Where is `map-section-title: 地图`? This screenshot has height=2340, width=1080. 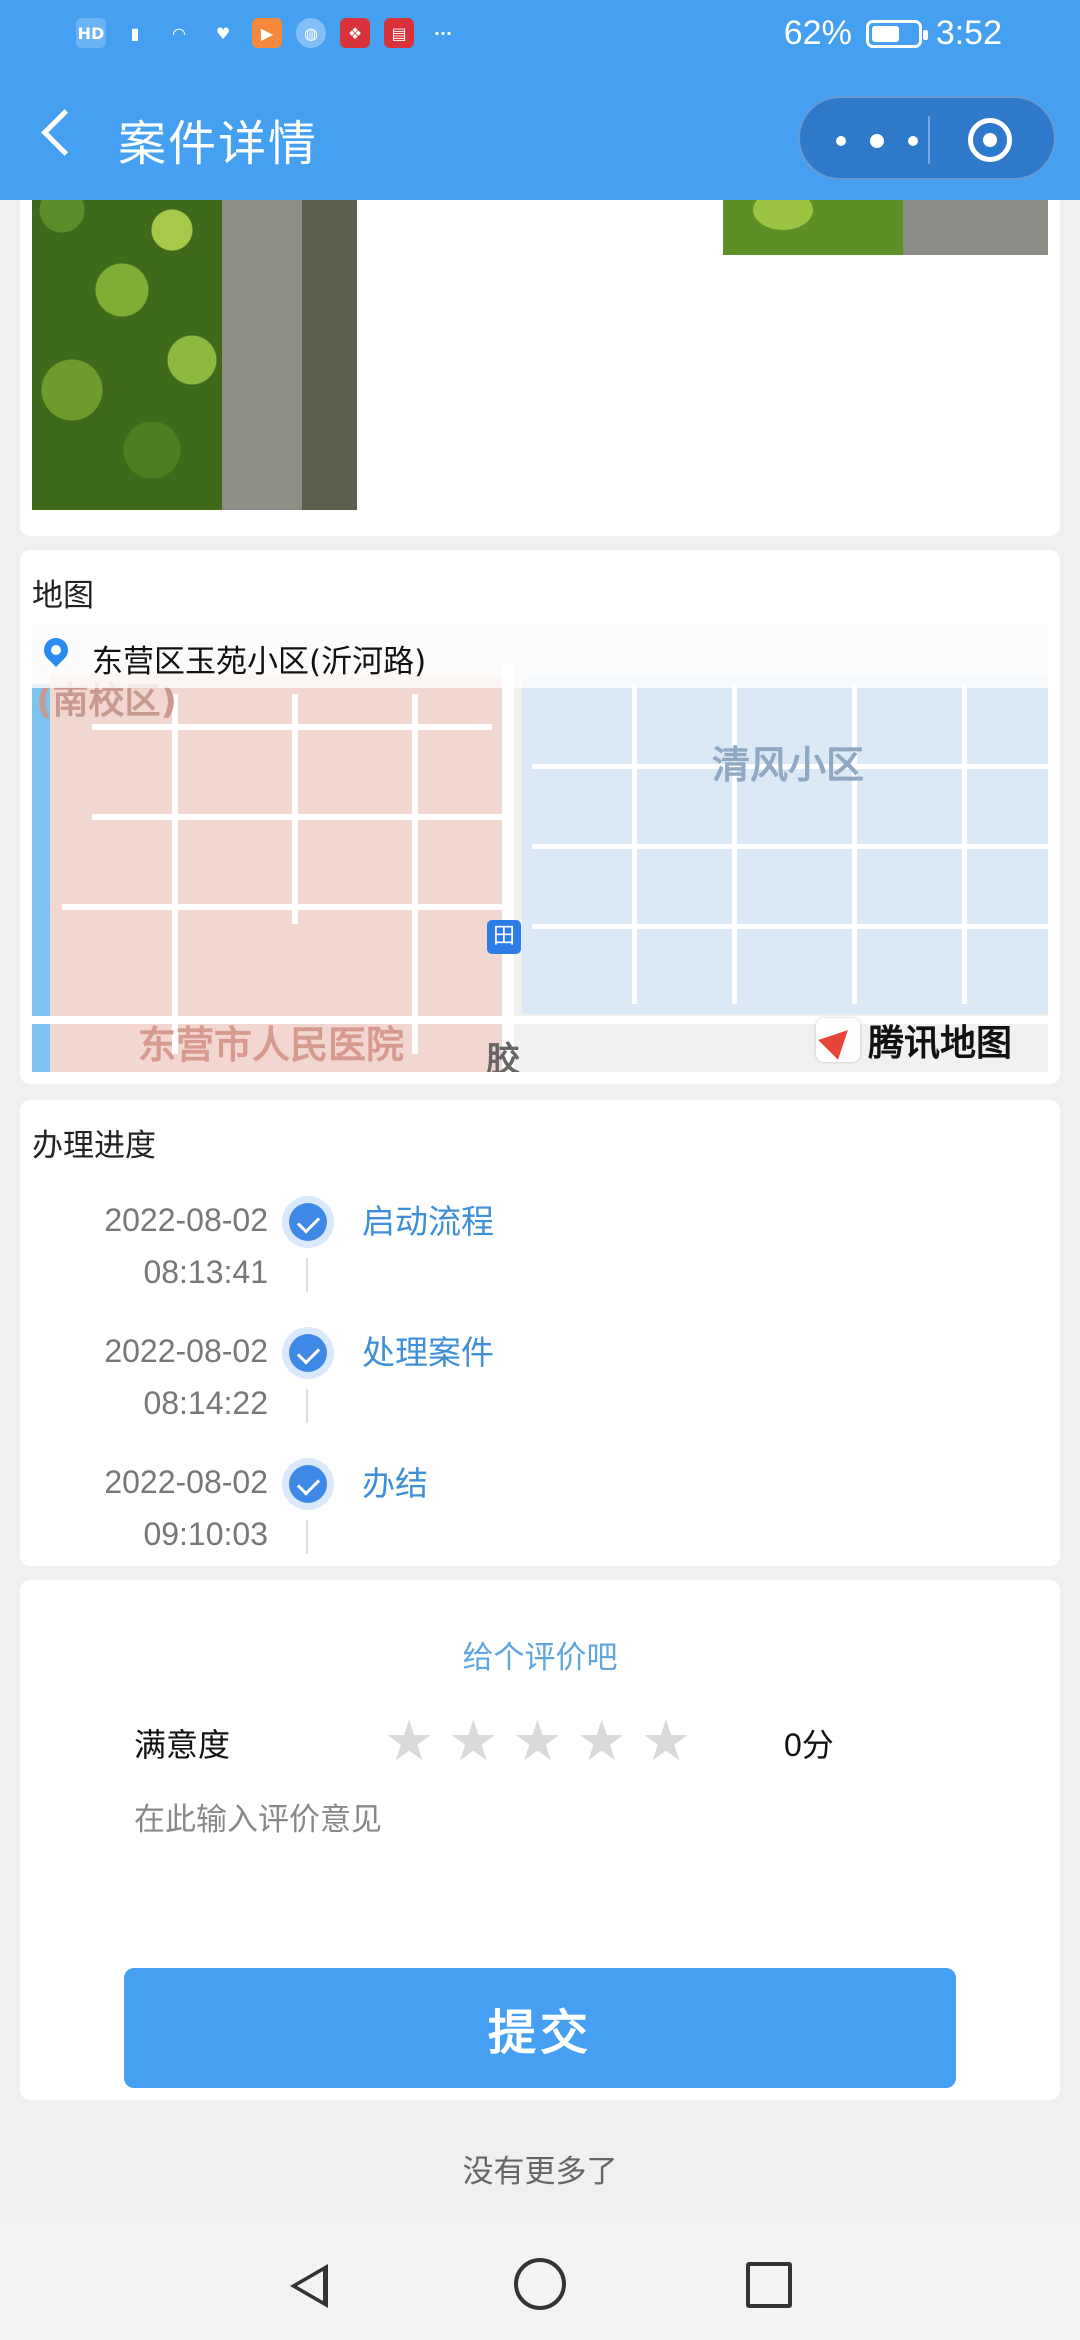 map-section-title: 地图 is located at coordinates (63, 596).